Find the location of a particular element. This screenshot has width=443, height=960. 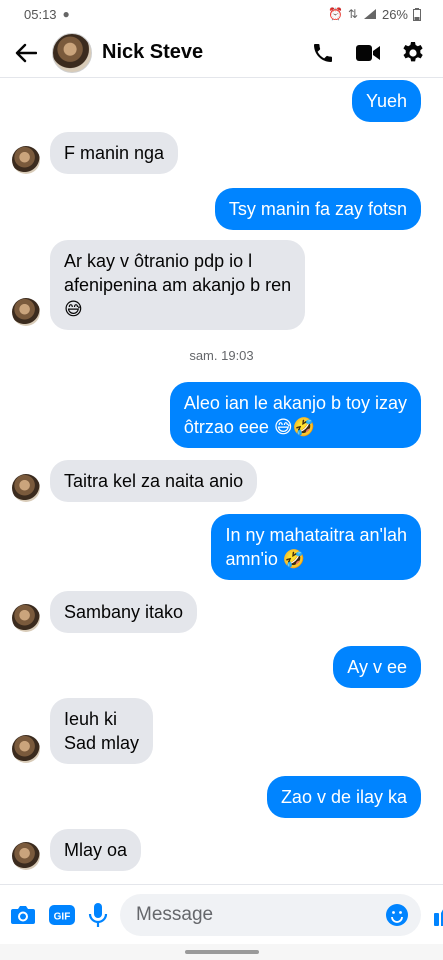

message-bubble-outgoing: Tsy manin fa zay fotsn is located at coordinates (317, 209).